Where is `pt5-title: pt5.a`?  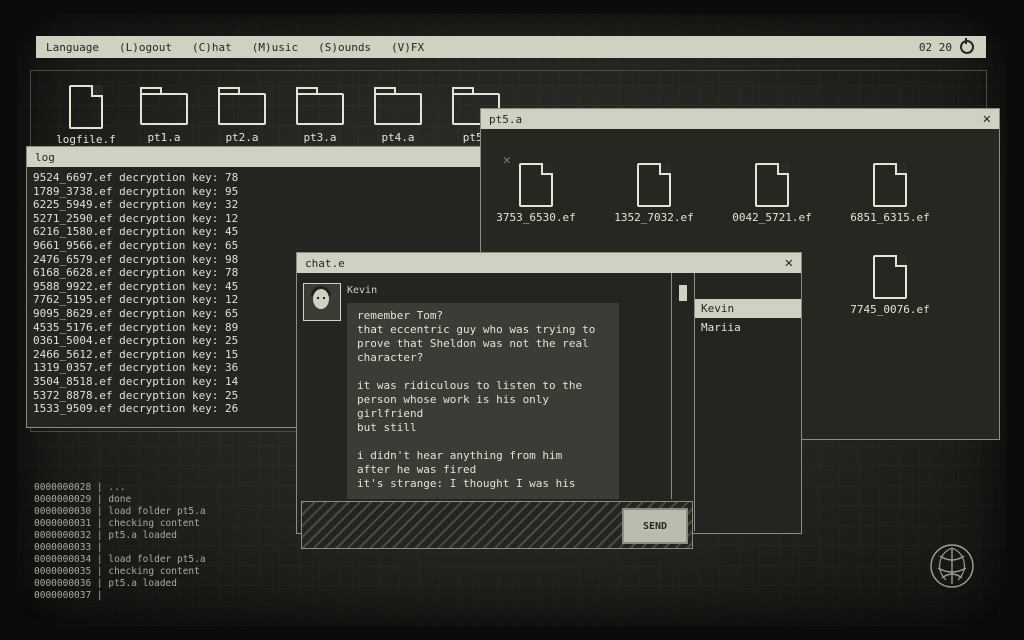 pt5-title: pt5.a is located at coordinates (506, 119).